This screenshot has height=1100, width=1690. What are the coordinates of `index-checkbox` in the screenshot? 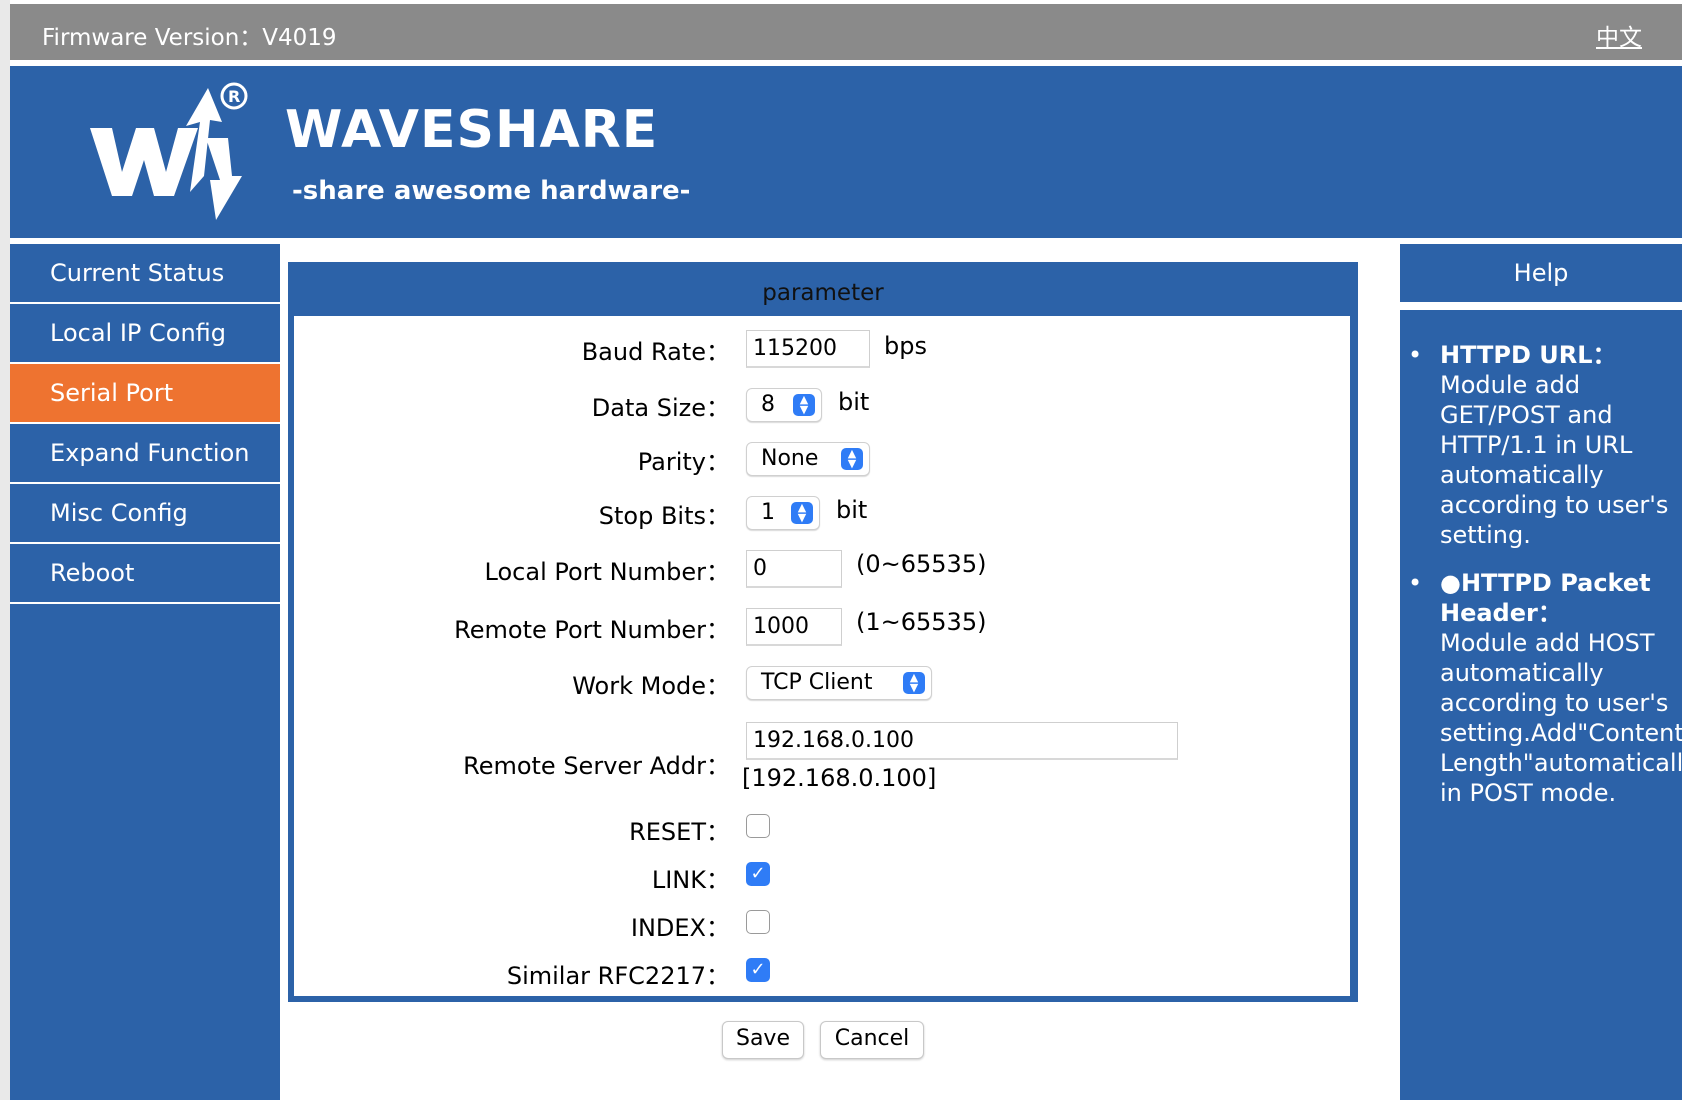 It's located at (758, 922).